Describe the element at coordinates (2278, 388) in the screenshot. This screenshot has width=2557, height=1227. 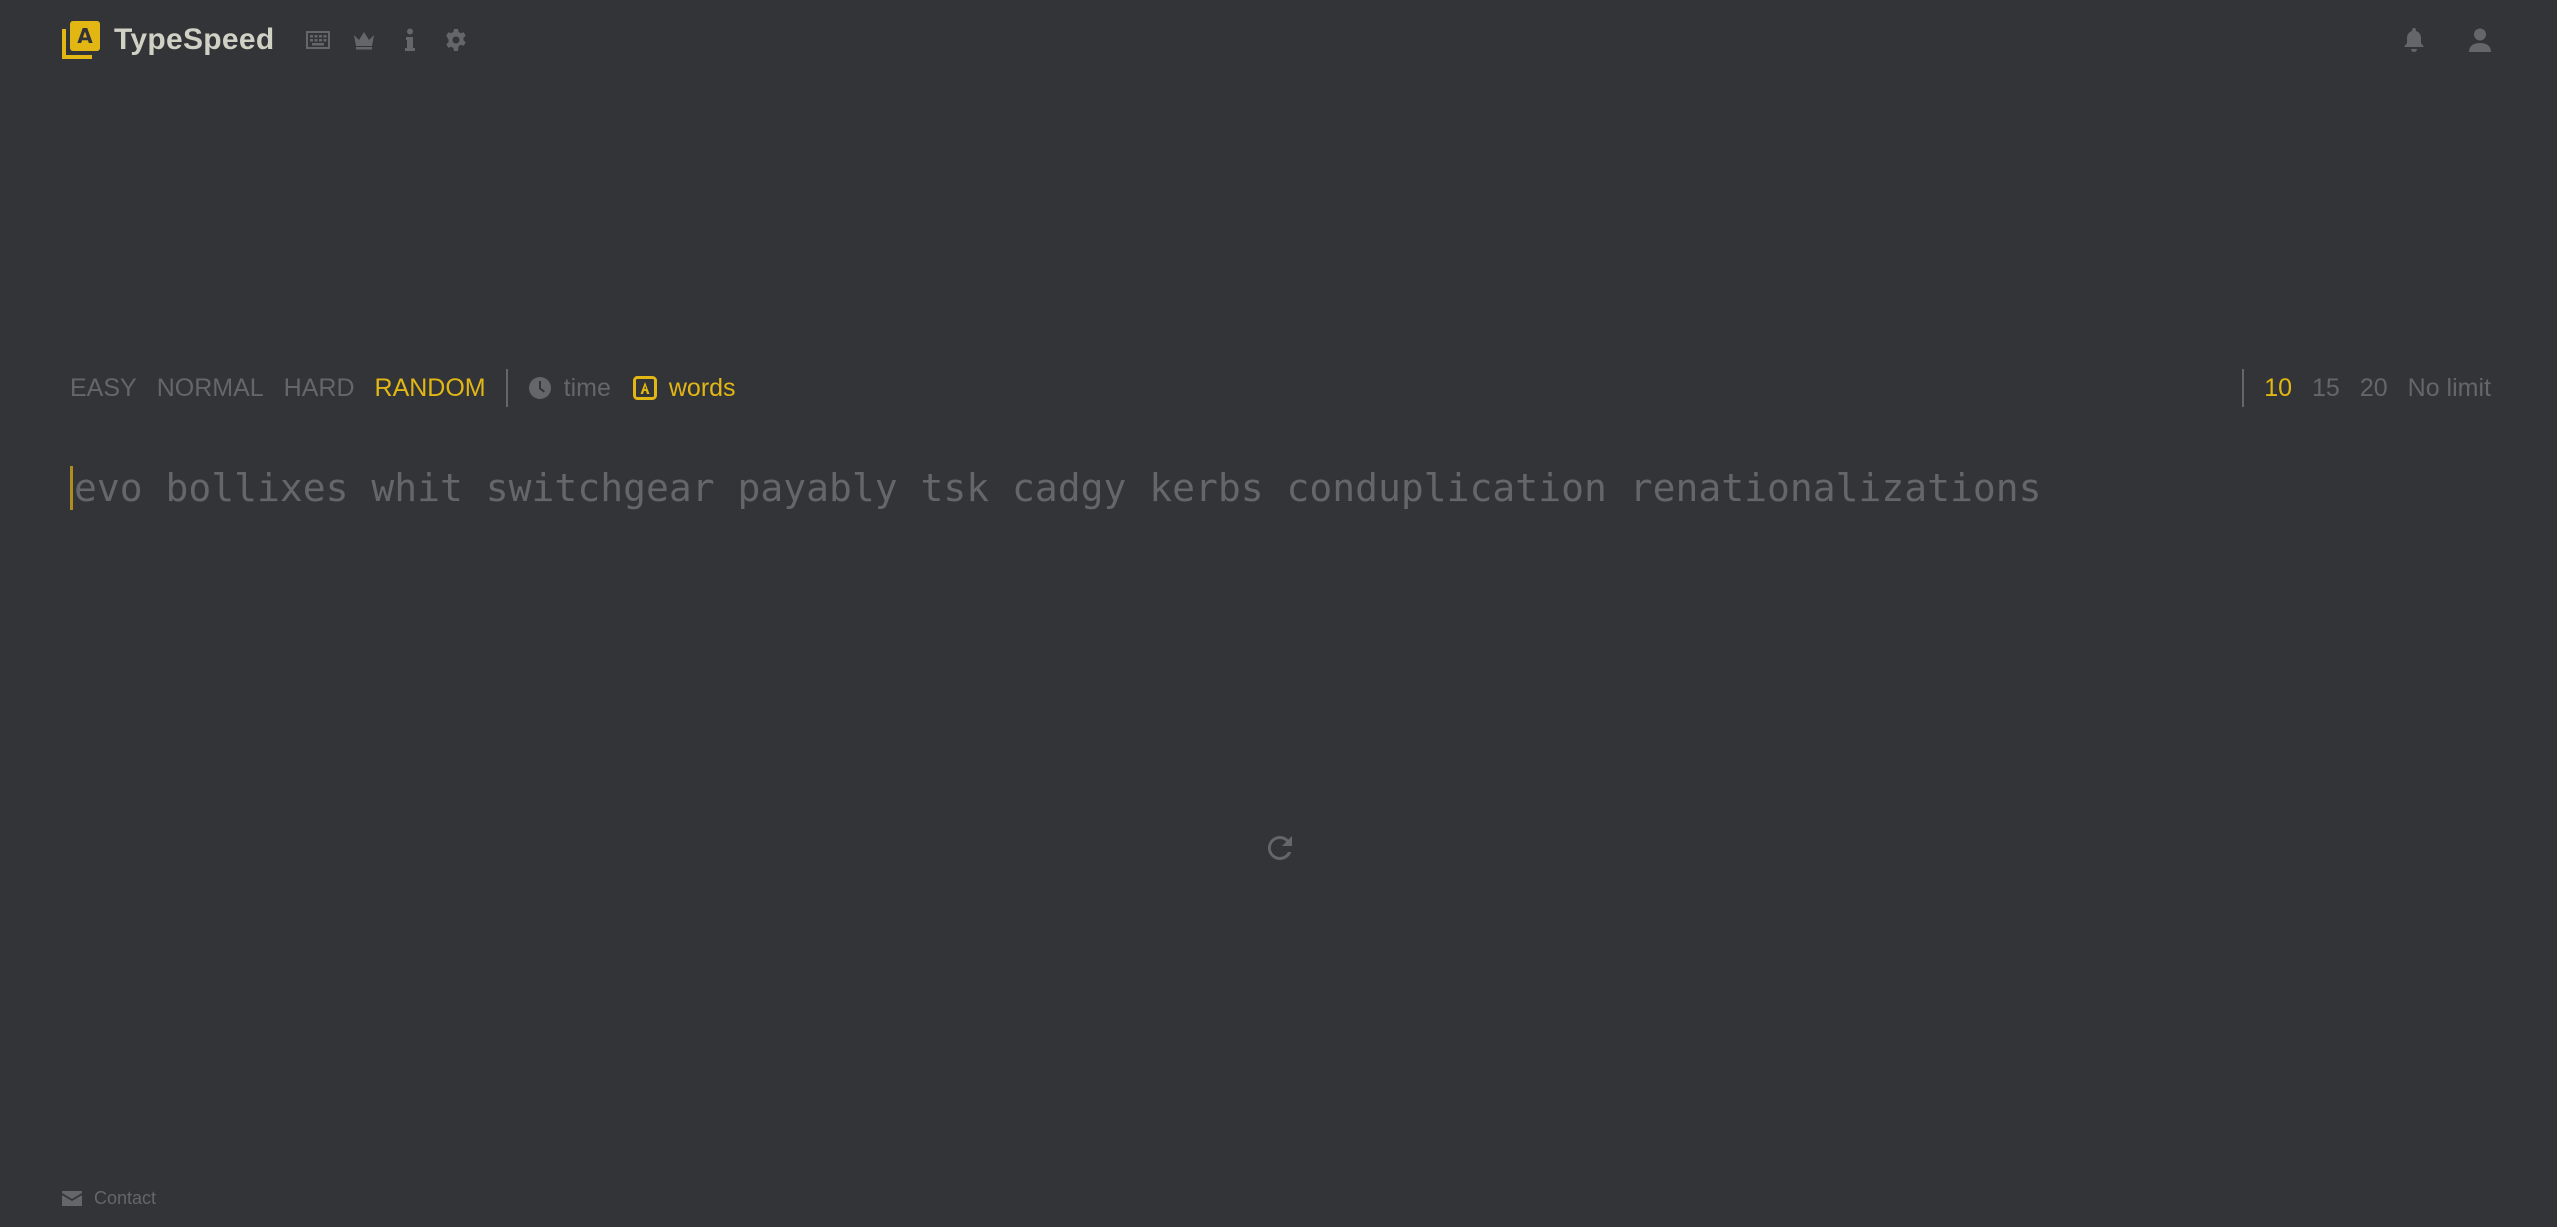
I see `word-count-10: 10` at that location.